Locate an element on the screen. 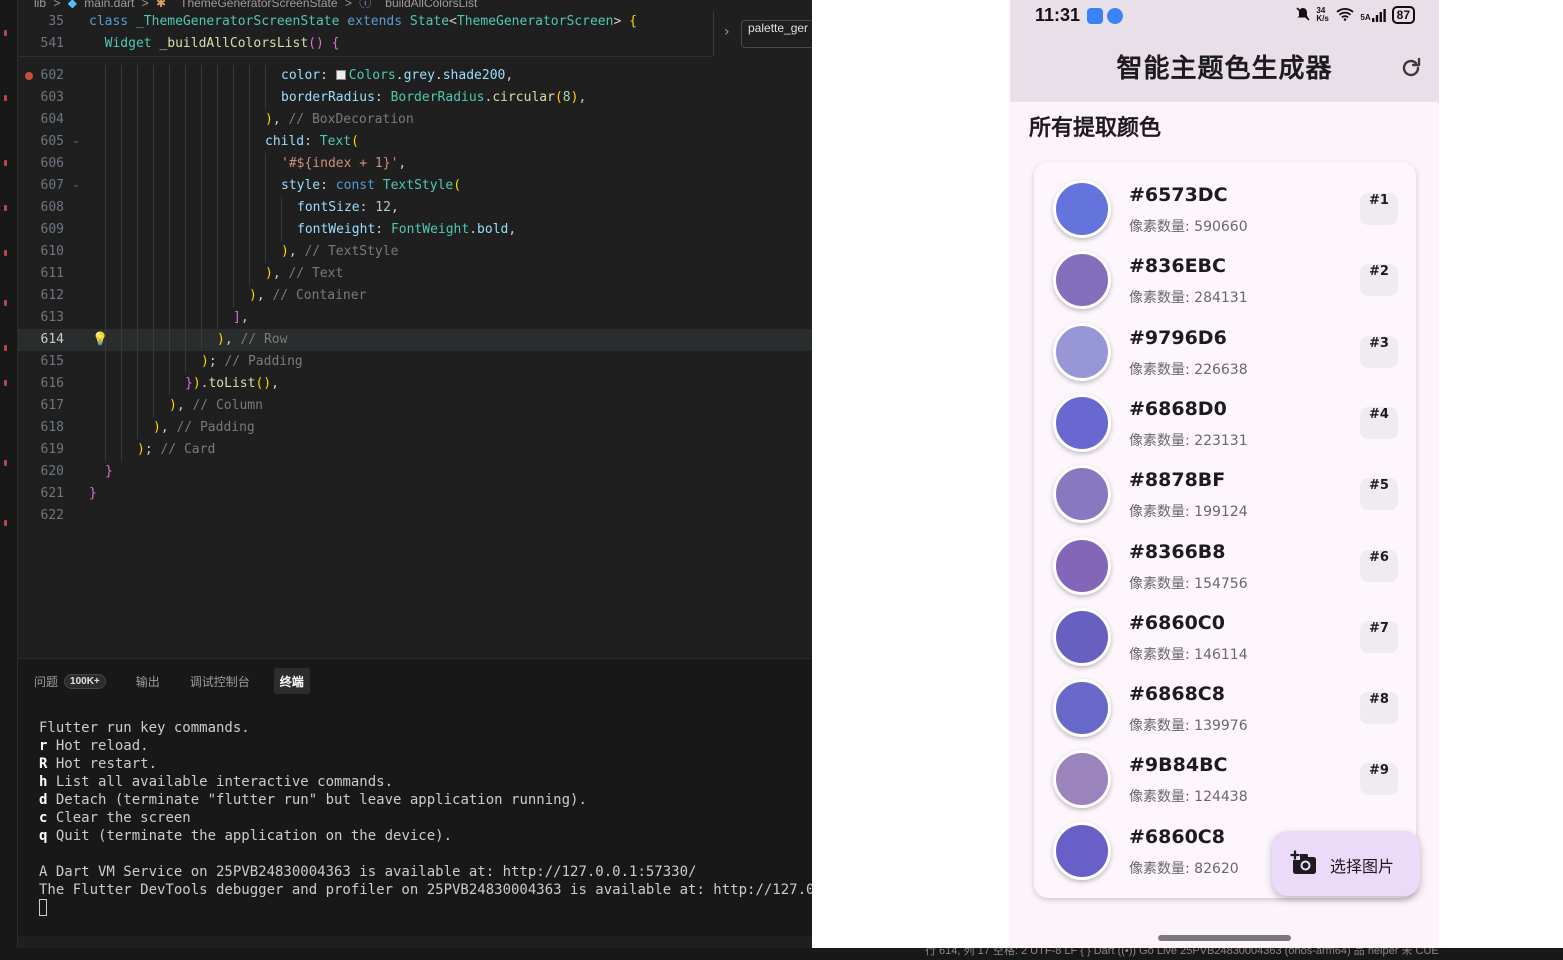 This screenshot has width=1563, height=960. code-text: ), // BoxDecoration is located at coordinates (339, 119).